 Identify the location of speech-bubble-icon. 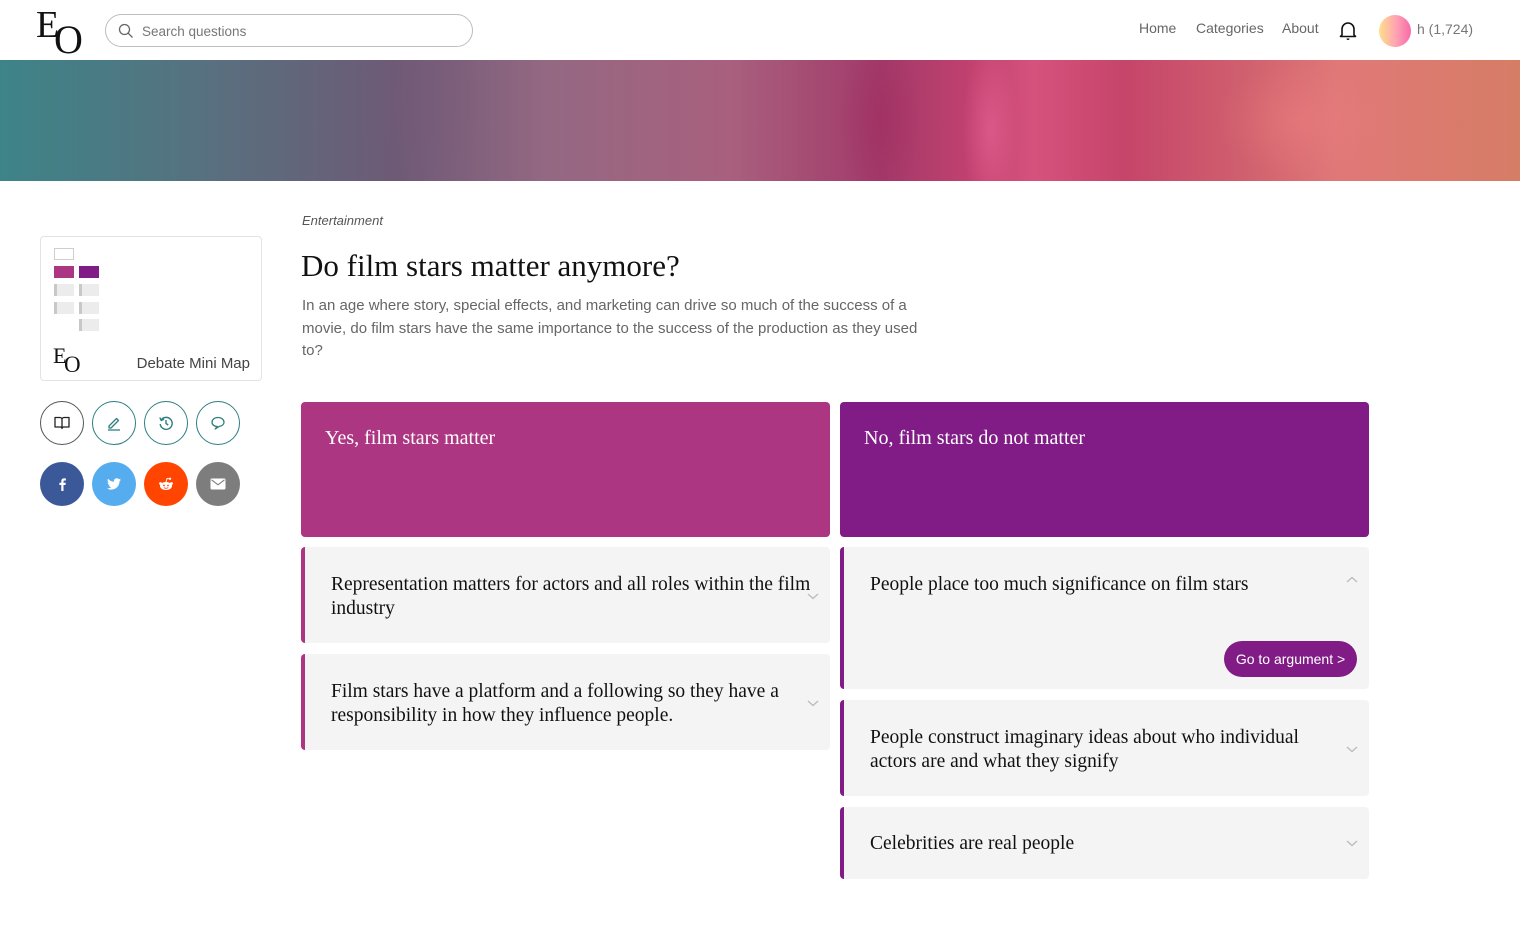
(218, 423).